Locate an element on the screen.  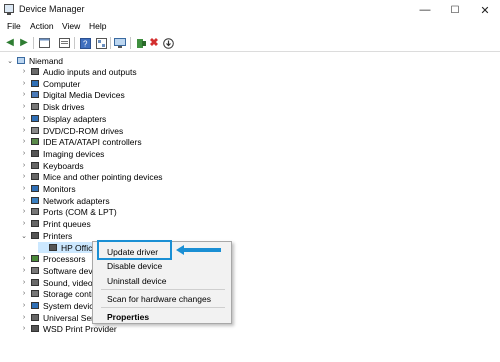
tree-item-label: Storage contr is located at coordinates (69, 293).